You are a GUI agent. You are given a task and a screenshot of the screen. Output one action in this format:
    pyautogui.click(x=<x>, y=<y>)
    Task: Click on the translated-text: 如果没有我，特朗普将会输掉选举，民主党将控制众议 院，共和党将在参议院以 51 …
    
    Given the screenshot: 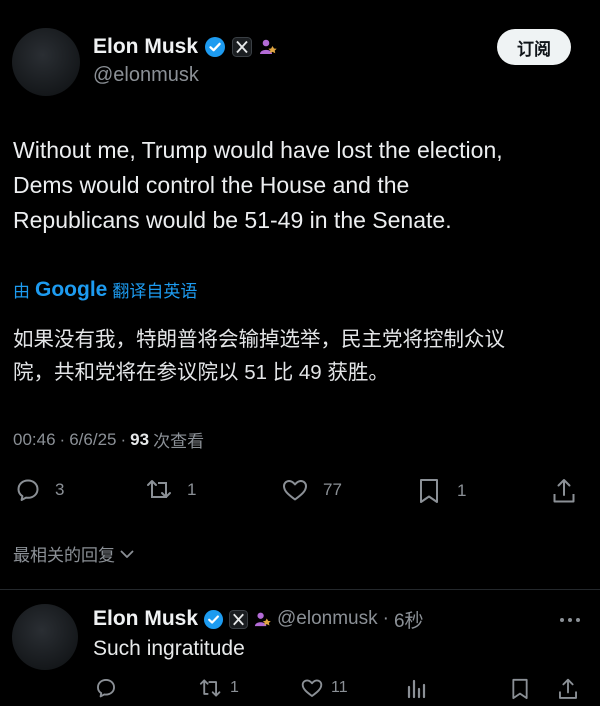 What is the action you would take?
    pyautogui.click(x=305, y=356)
    